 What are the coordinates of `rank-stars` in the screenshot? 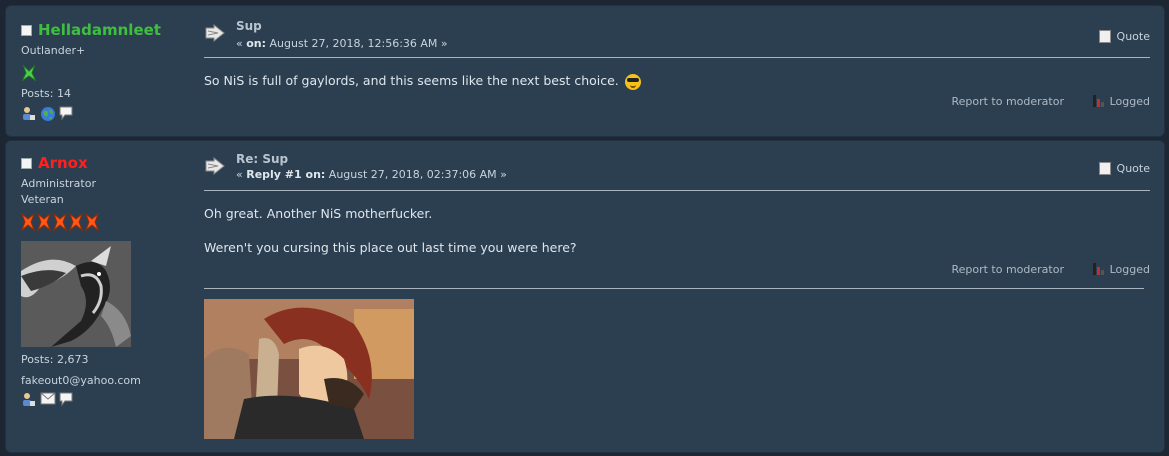 It's located at (60, 222).